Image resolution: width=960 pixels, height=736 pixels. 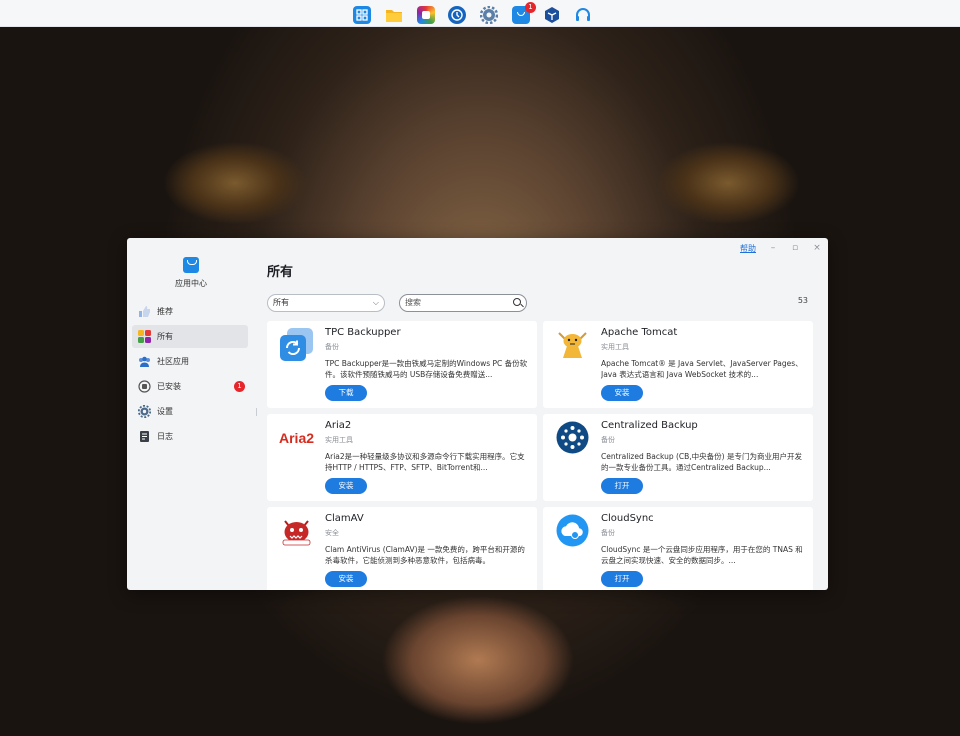 What do you see at coordinates (144, 411) in the screenshot?
I see `gear-icon` at bounding box center [144, 411].